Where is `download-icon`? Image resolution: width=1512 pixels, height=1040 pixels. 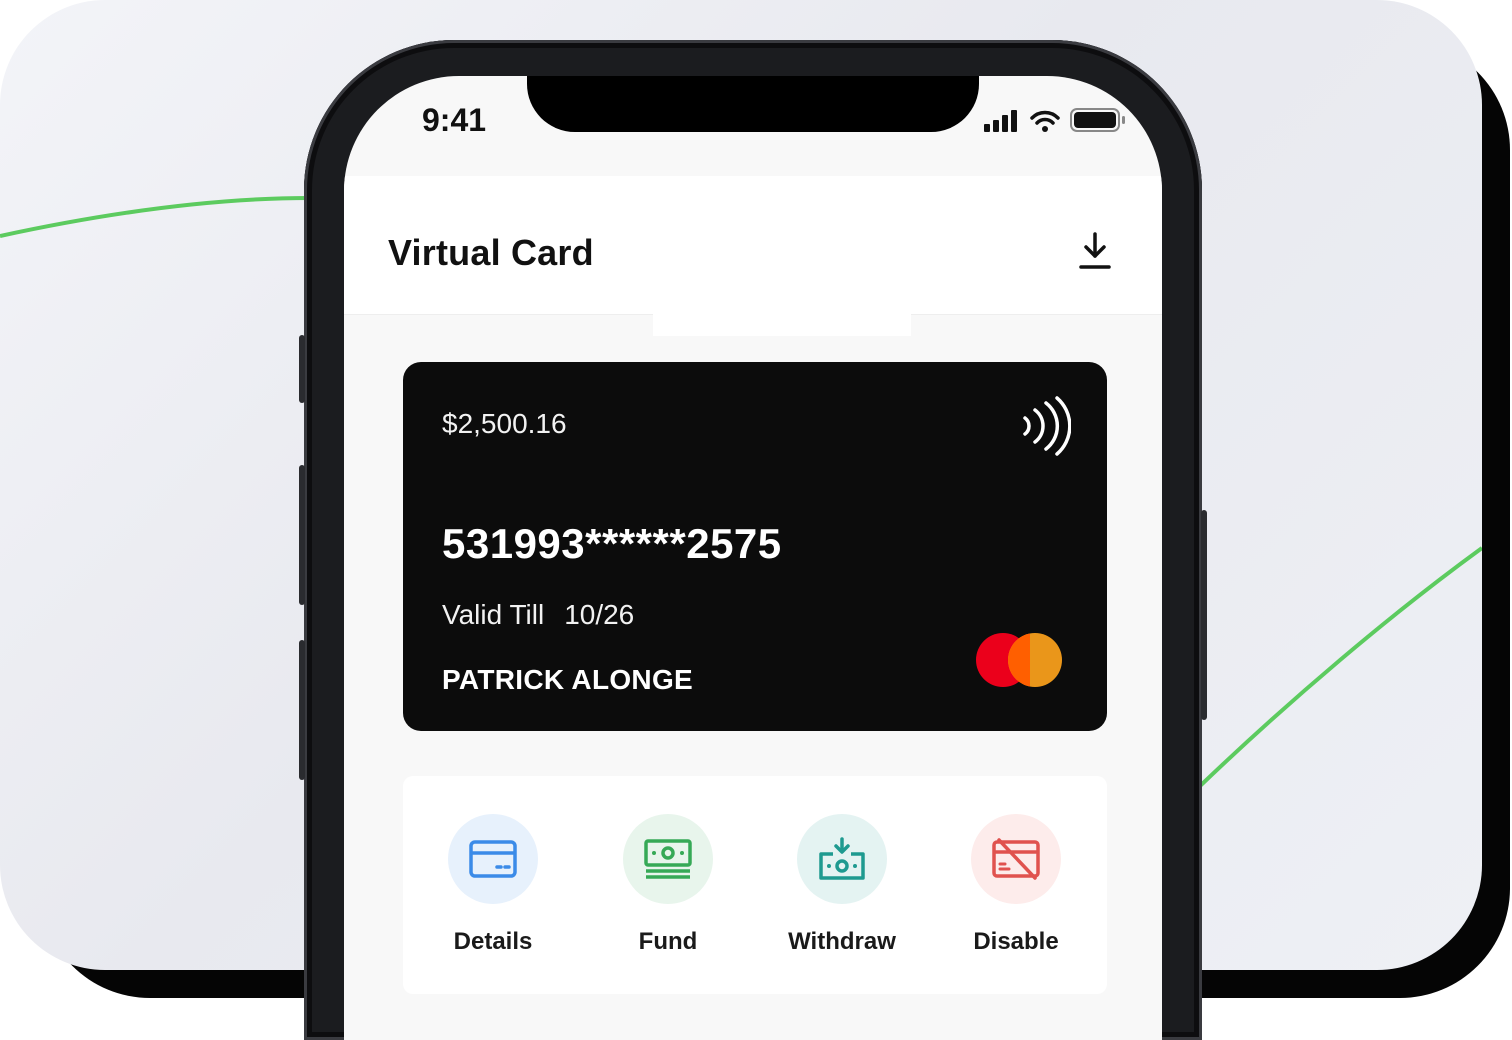
download-icon is located at coordinates (1095, 250).